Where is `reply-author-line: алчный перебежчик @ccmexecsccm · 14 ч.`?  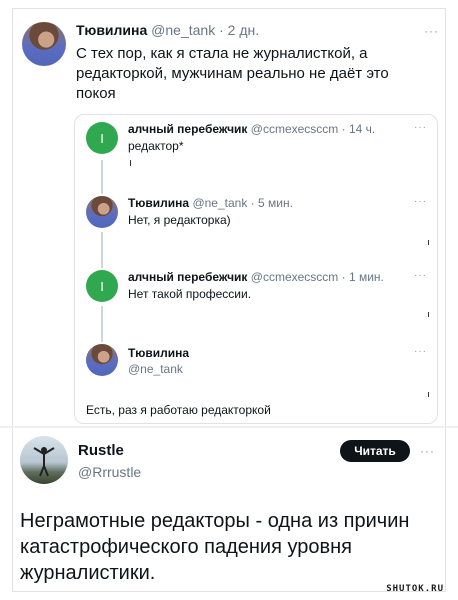 reply-author-line: алчный перебежчик @ccmexecsccm · 14 ч. is located at coordinates (251, 129).